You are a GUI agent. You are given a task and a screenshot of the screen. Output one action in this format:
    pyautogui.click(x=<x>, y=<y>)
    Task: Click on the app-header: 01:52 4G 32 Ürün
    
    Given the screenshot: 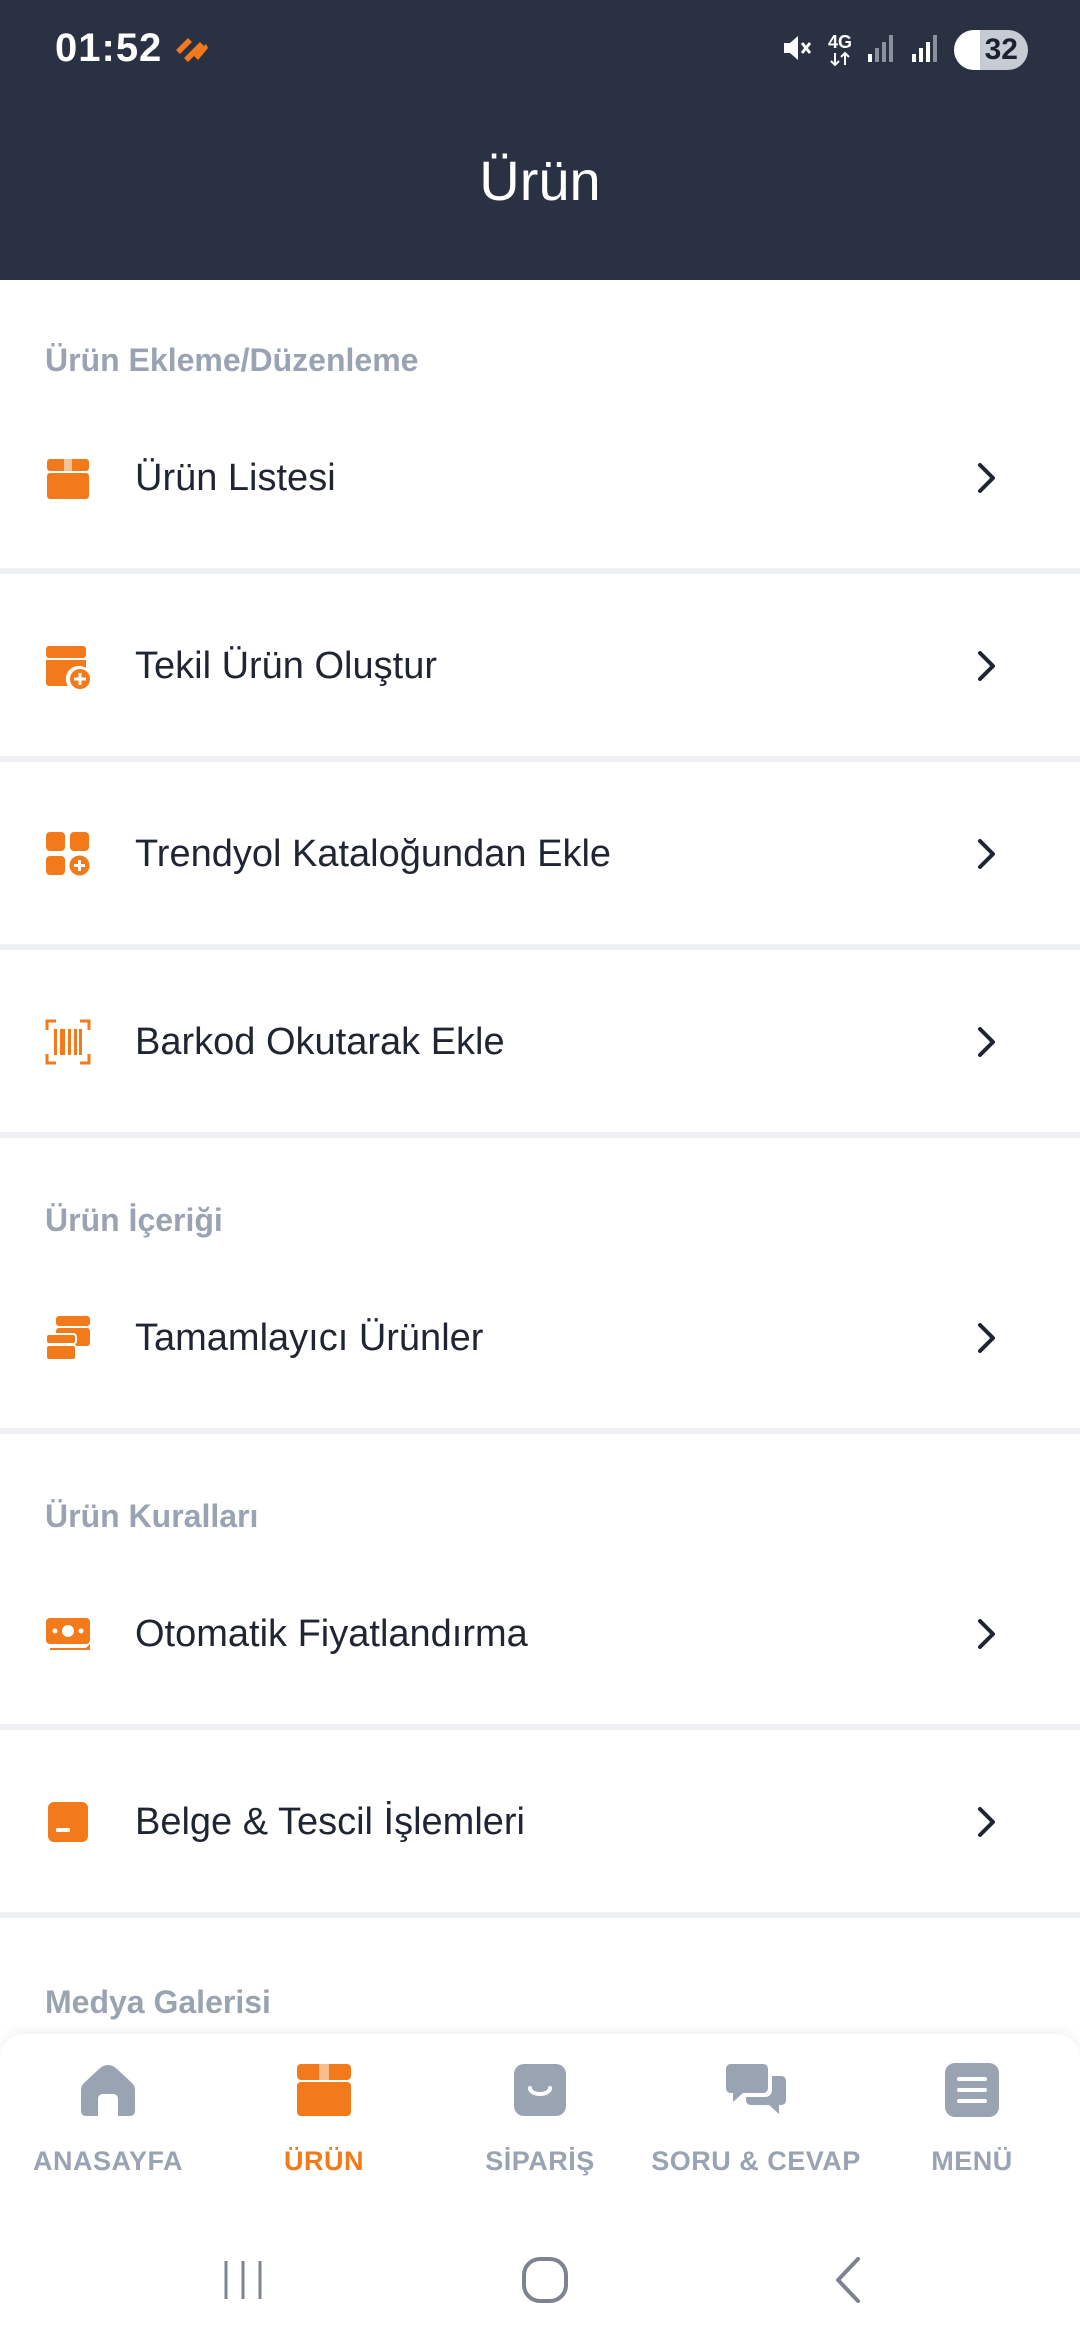 What is the action you would take?
    pyautogui.click(x=540, y=140)
    